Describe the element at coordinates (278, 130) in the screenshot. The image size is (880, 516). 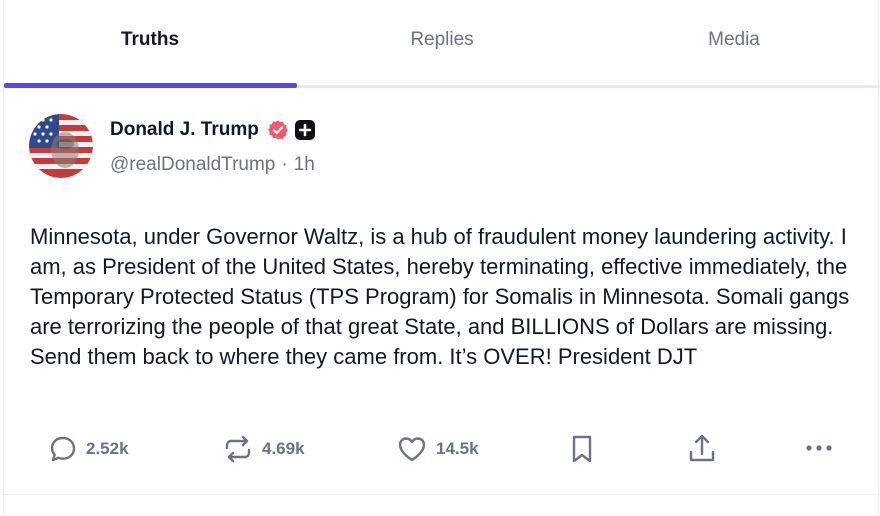
I see `verified-badge-icon` at that location.